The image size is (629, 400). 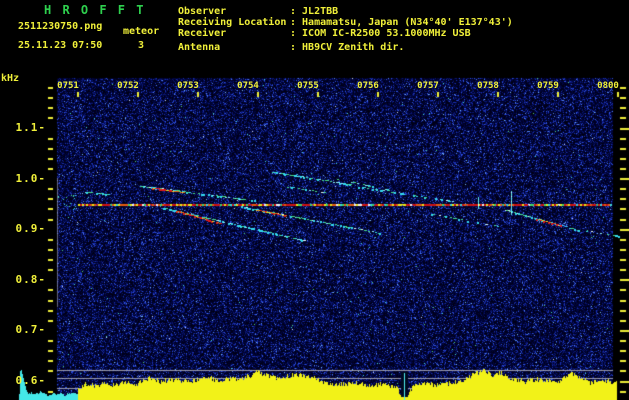 What do you see at coordinates (199, 47) in the screenshot?
I see `info-label-antenna: Antenna` at bounding box center [199, 47].